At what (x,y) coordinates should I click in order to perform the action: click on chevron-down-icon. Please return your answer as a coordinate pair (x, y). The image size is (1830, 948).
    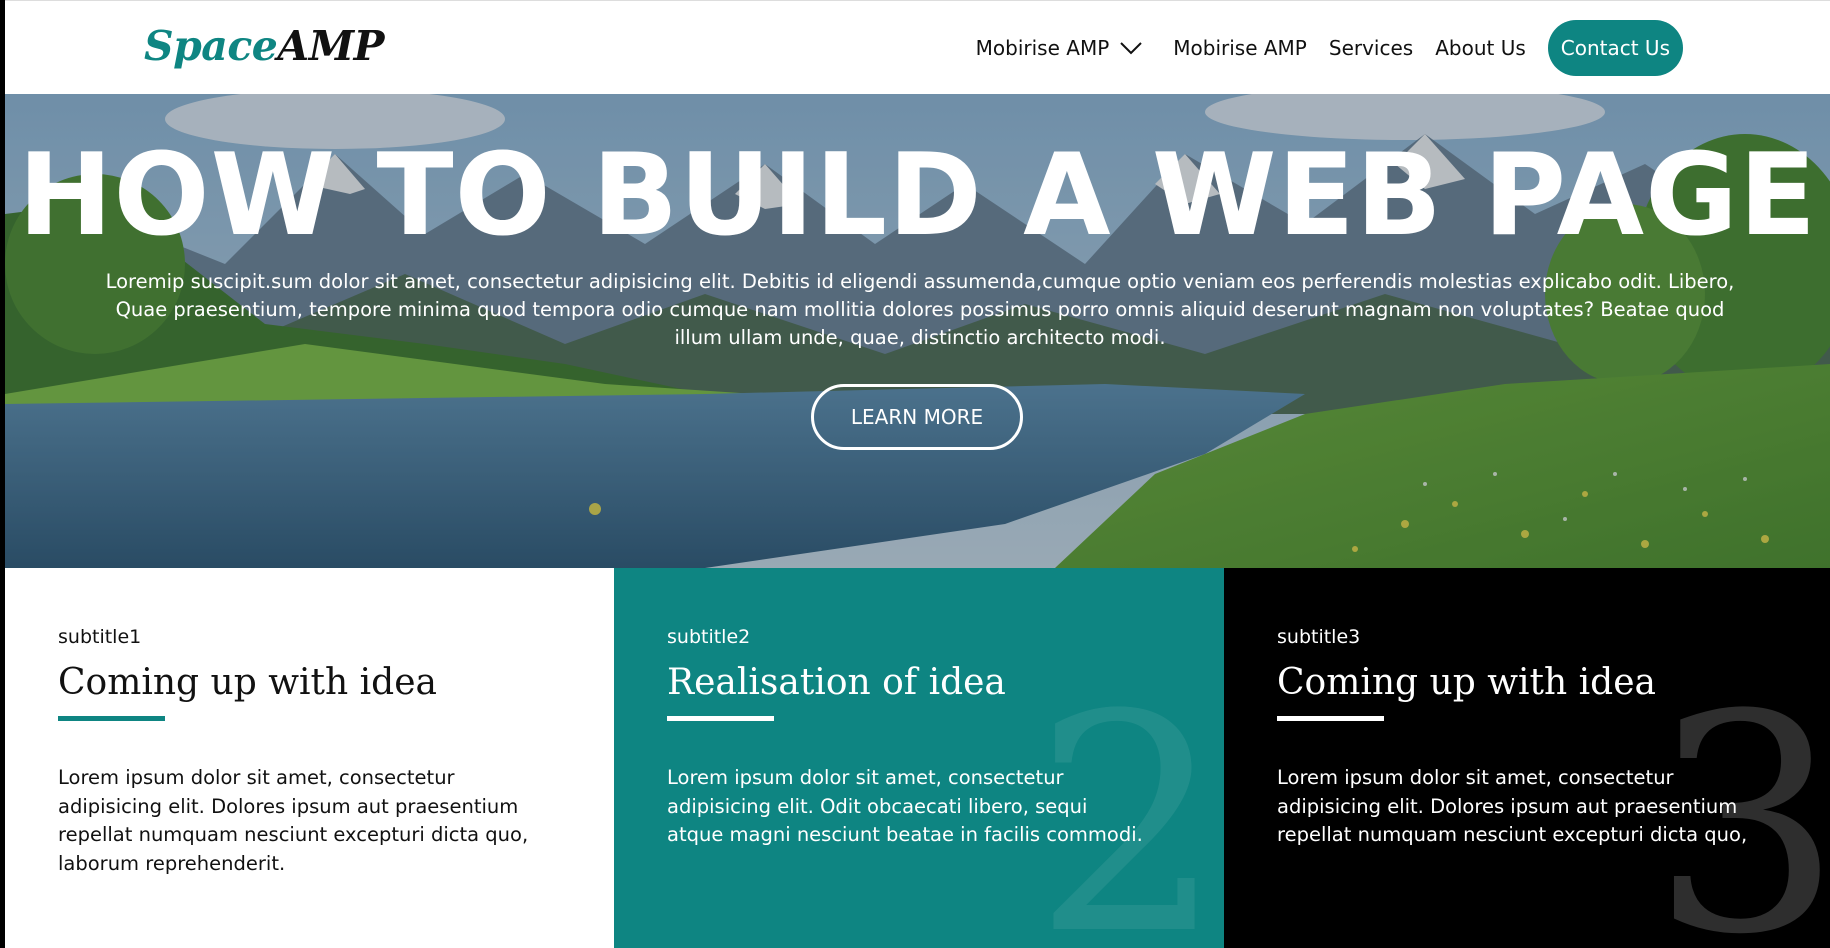
    Looking at the image, I should click on (1131, 48).